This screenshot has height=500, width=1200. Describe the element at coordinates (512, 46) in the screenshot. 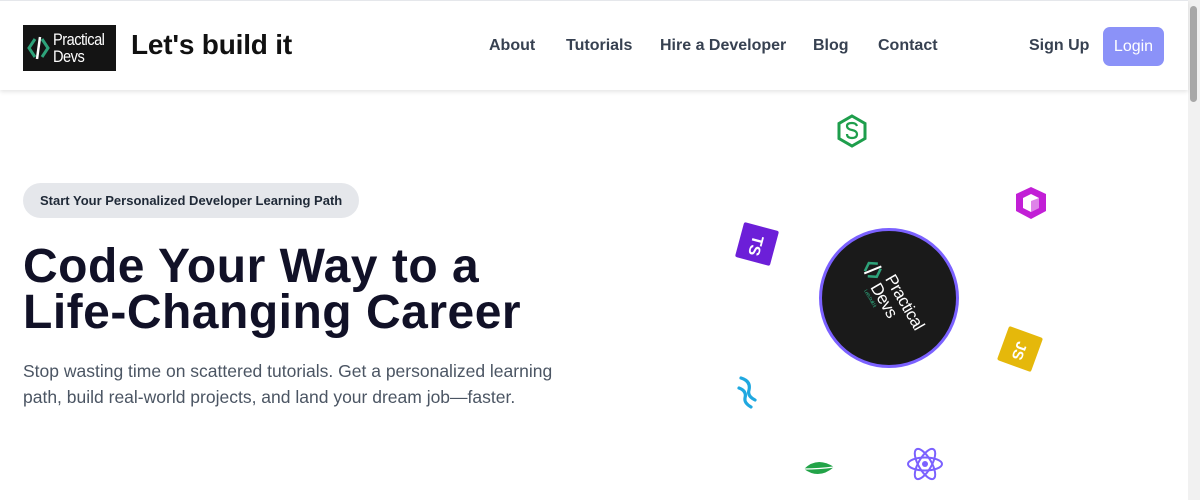

I see `nav-about: About` at that location.